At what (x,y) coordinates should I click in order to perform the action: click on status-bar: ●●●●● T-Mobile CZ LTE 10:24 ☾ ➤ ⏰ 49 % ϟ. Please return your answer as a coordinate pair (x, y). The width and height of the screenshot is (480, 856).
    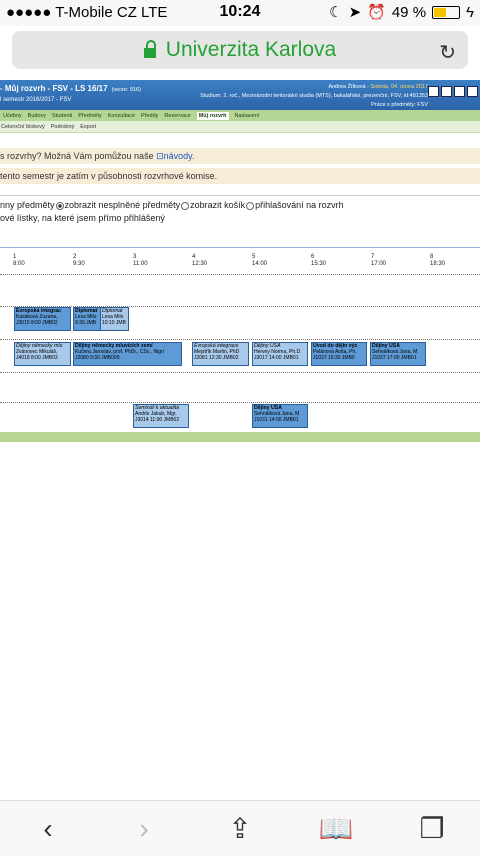
    Looking at the image, I should click on (240, 13).